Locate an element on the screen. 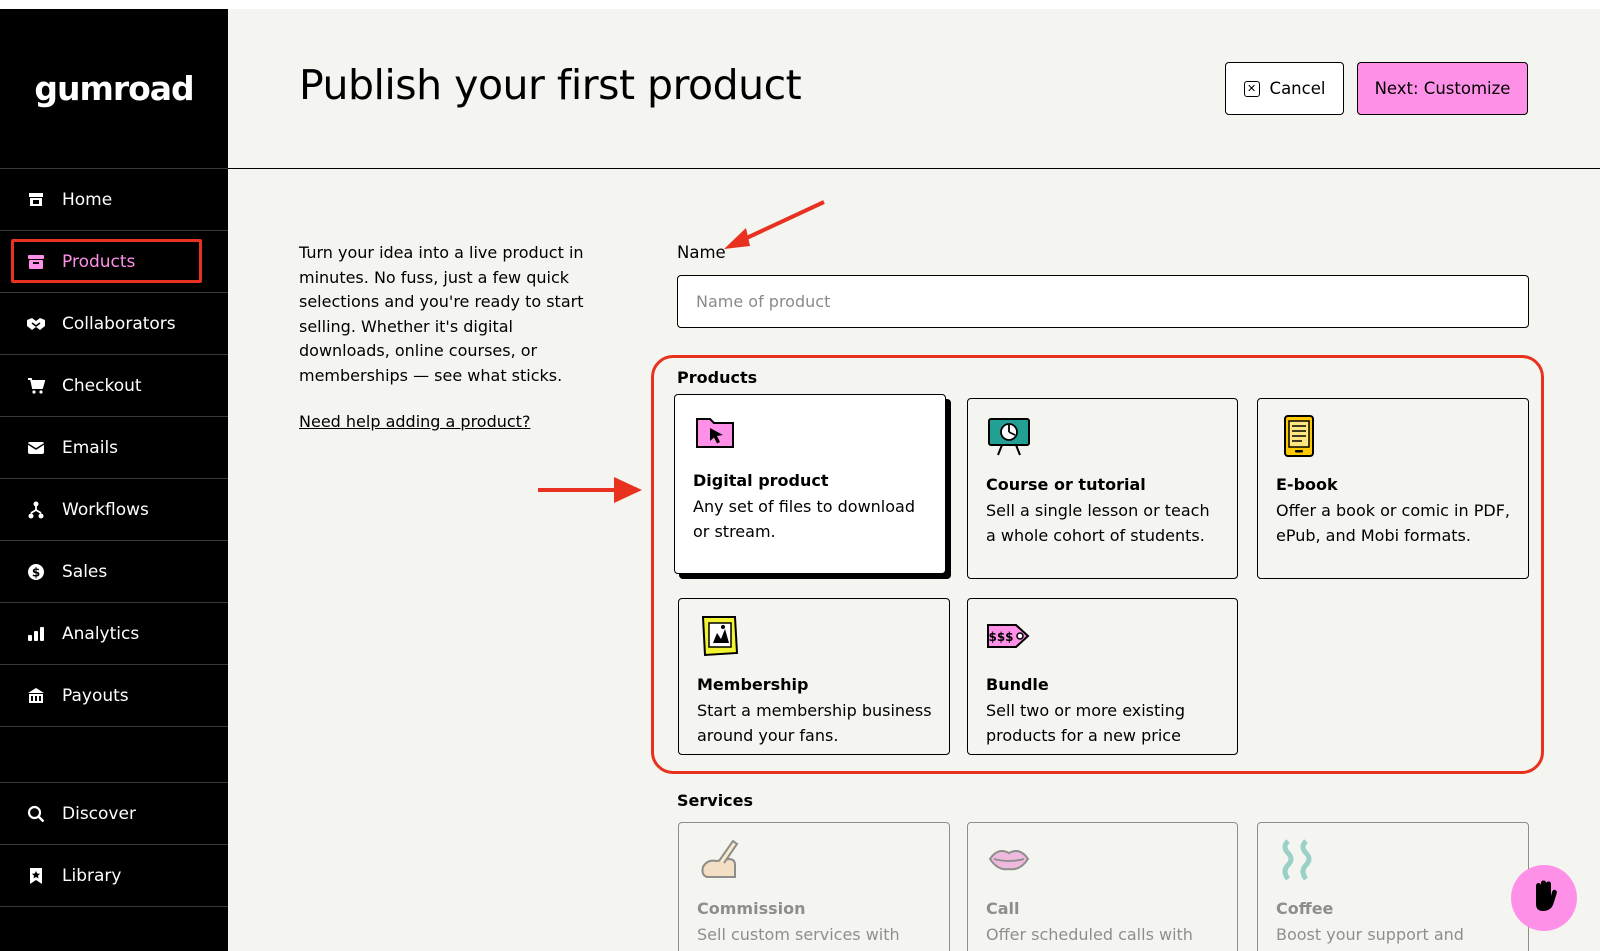 The width and height of the screenshot is (1600, 951). steam-icon is located at coordinates (1299, 860).